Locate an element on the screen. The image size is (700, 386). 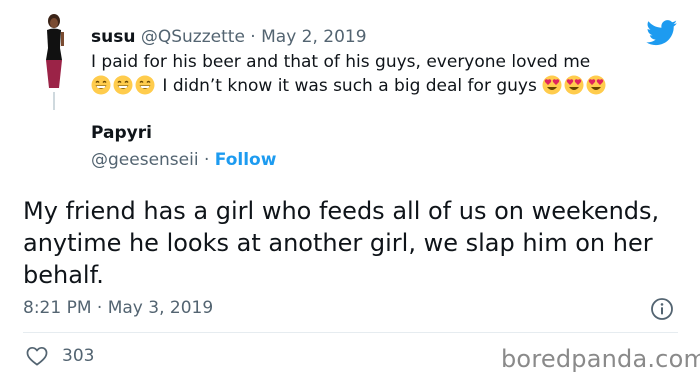
author-display-name: Papyri is located at coordinates (121, 133).